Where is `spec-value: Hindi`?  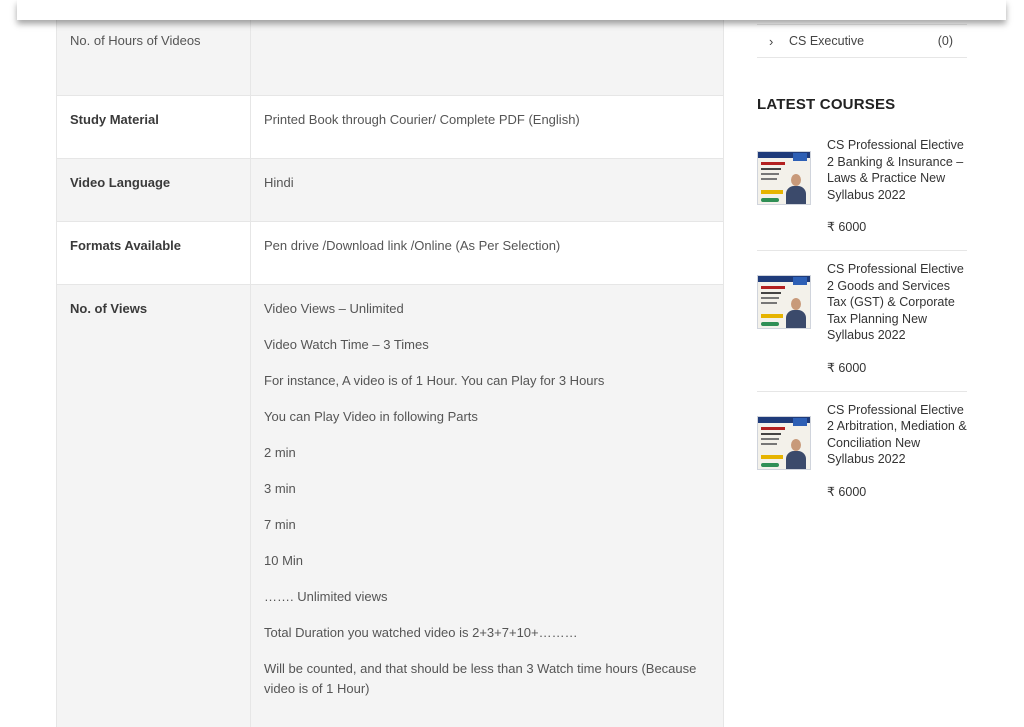 spec-value: Hindi is located at coordinates (487, 190).